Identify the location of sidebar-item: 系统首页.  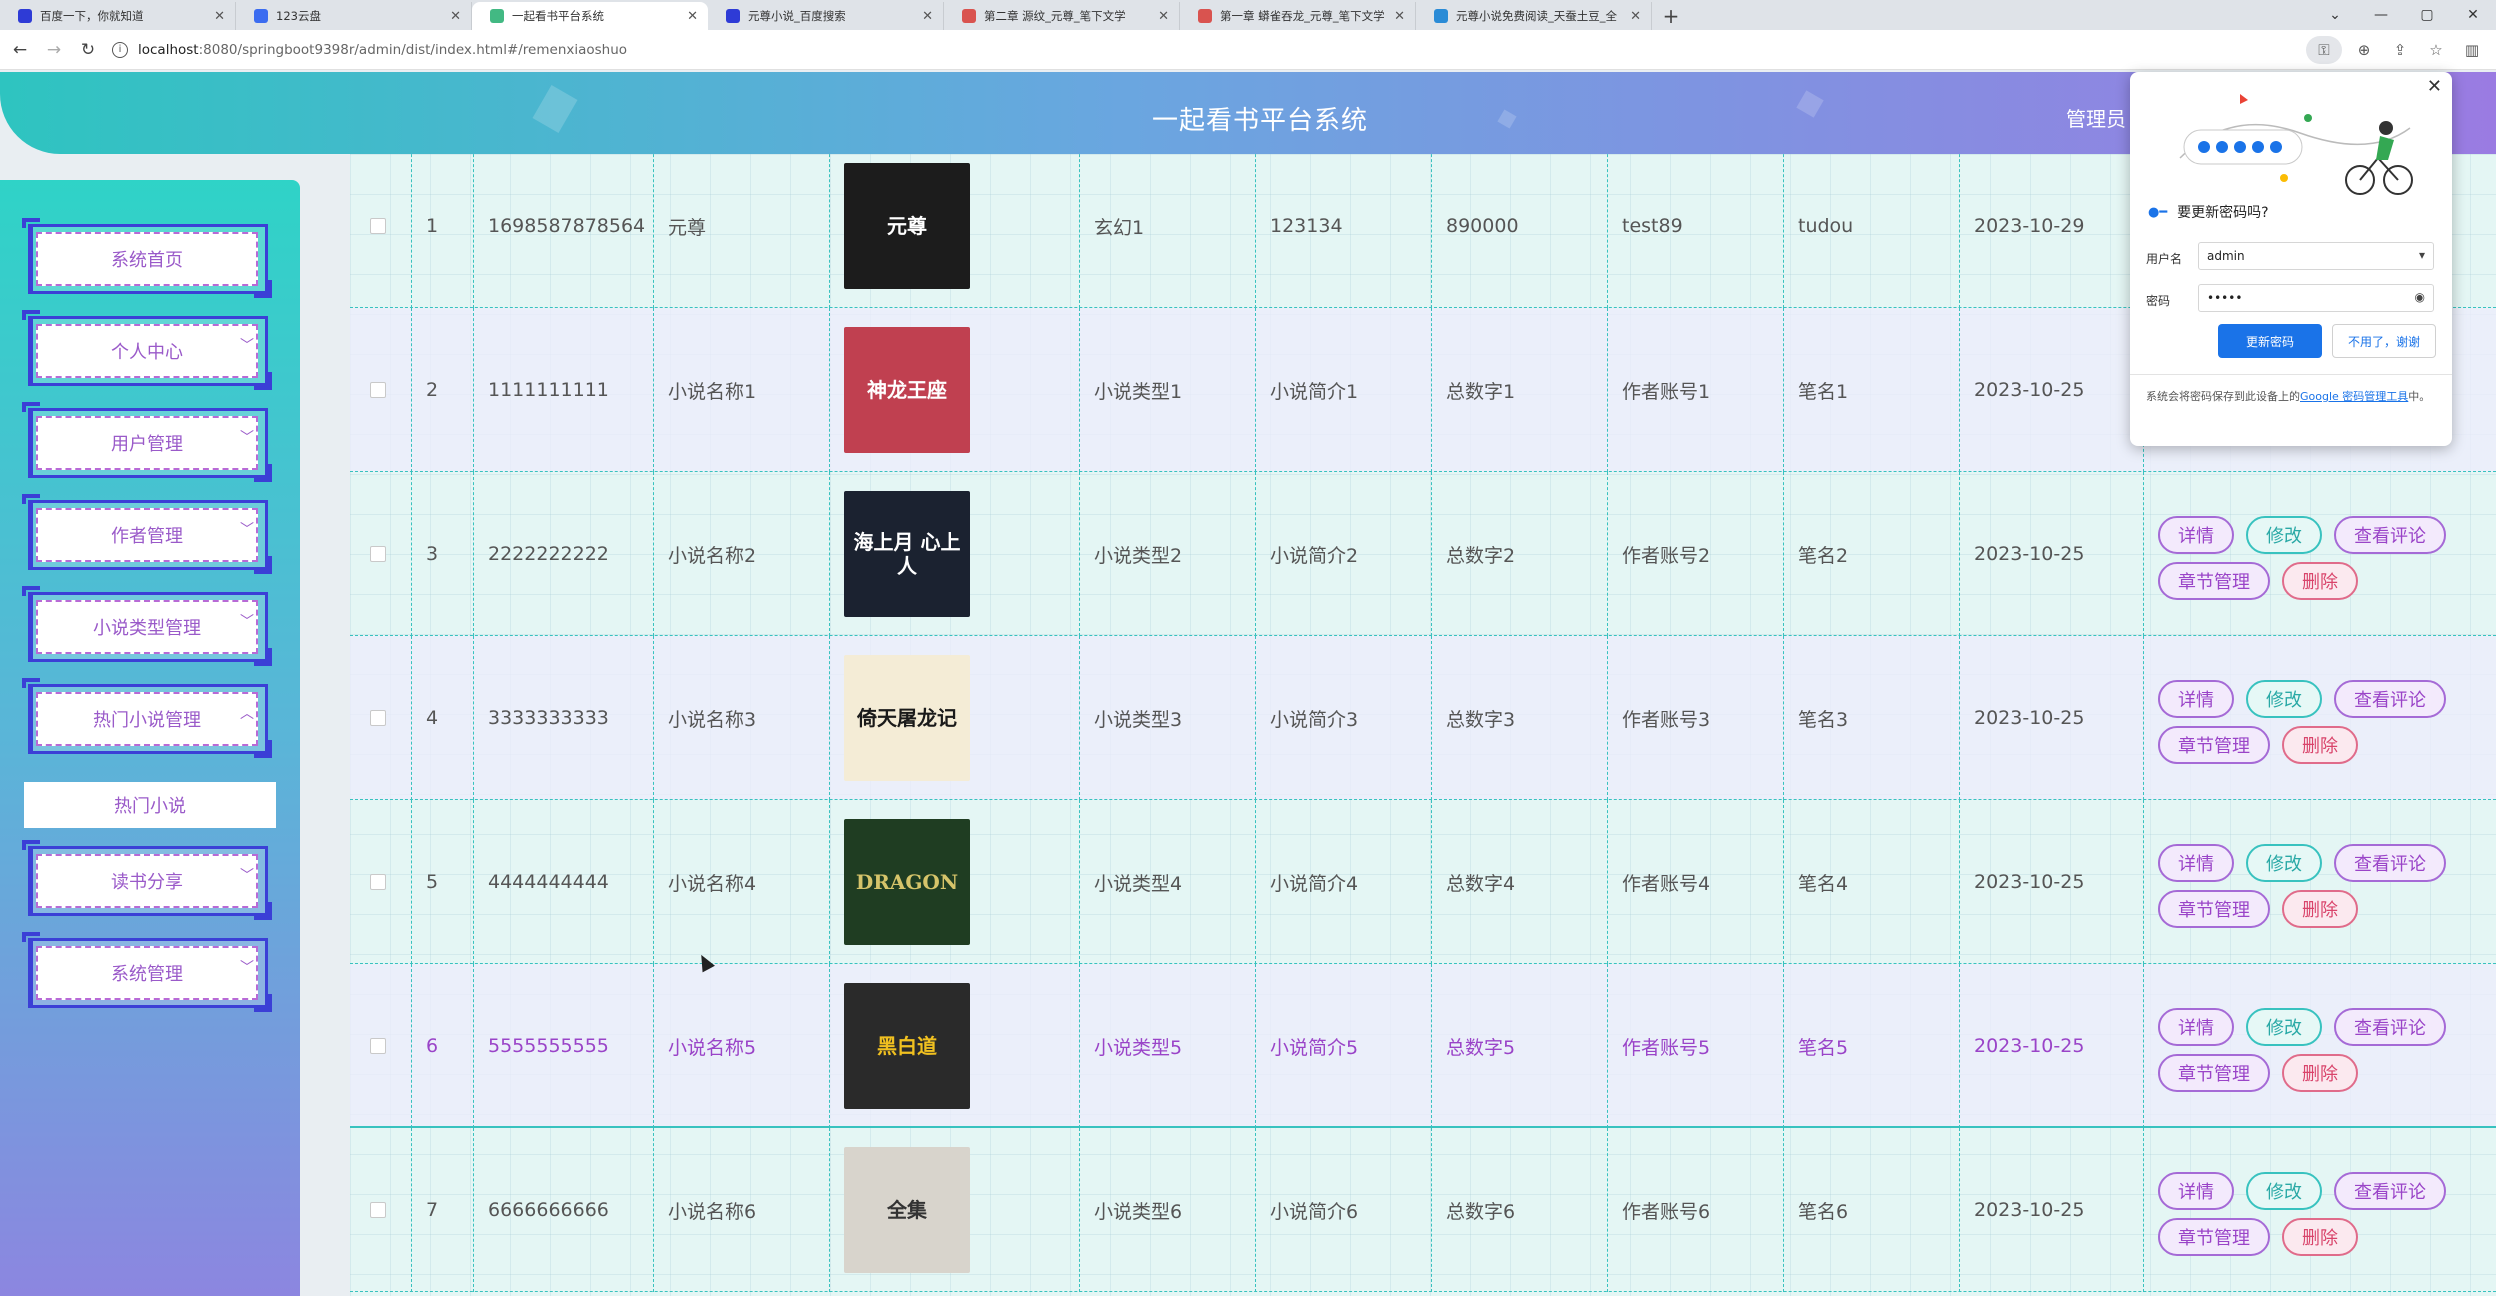
(147, 258).